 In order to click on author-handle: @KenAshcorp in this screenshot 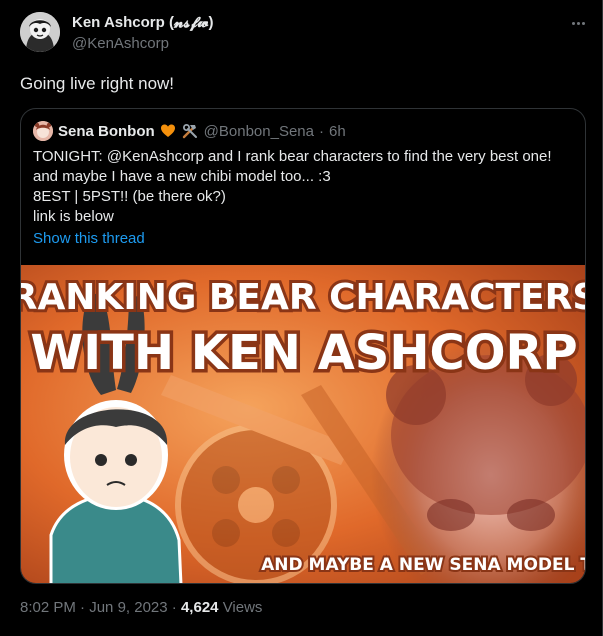, I will do `click(282, 44)`.